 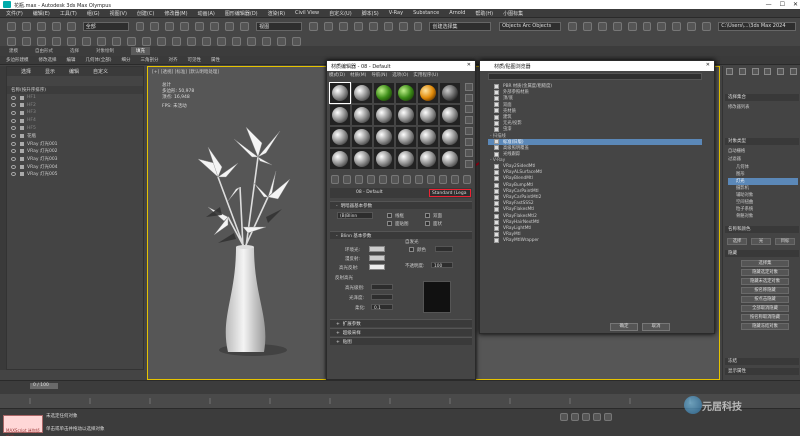 What do you see at coordinates (469, 109) in the screenshot?
I see `background-icon` at bounding box center [469, 109].